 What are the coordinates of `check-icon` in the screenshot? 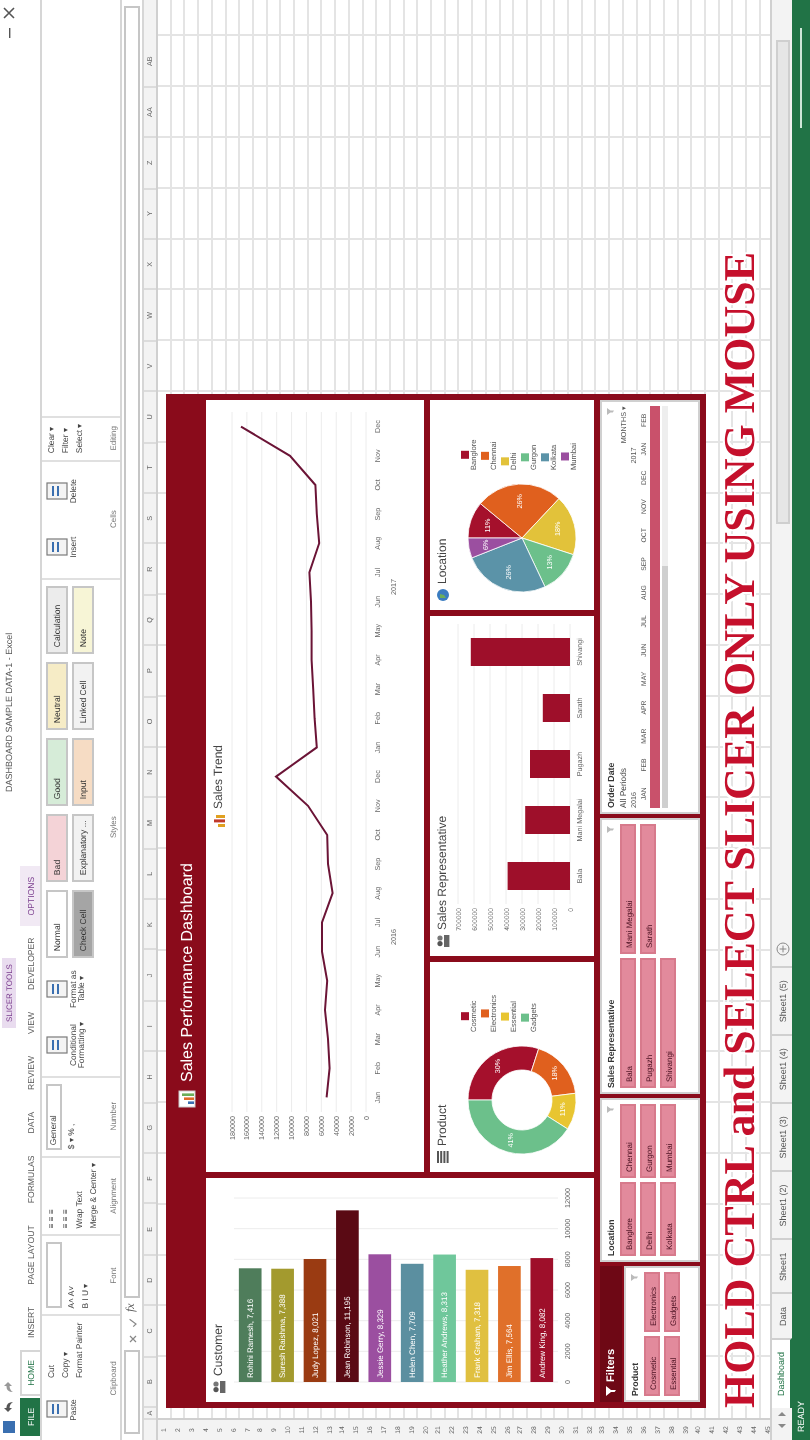 It's located at (132, 1323).